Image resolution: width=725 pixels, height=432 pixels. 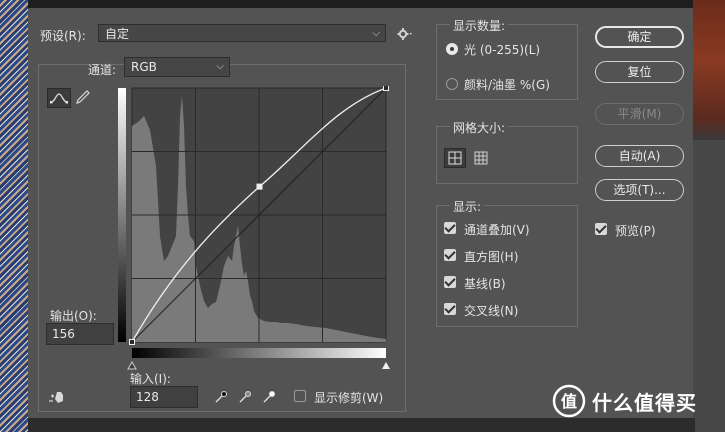 I want to click on background-canvas-left, so click(x=14, y=216).